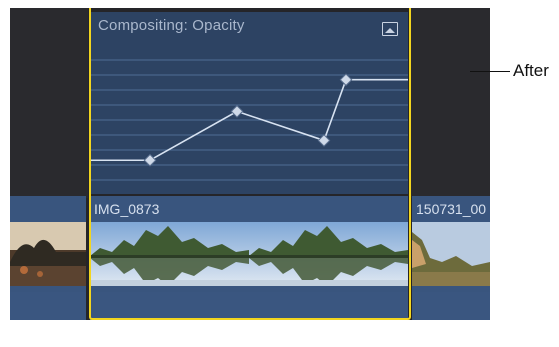 The width and height of the screenshot is (559, 347). I want to click on clip-right: 150731_00, so click(451, 258).